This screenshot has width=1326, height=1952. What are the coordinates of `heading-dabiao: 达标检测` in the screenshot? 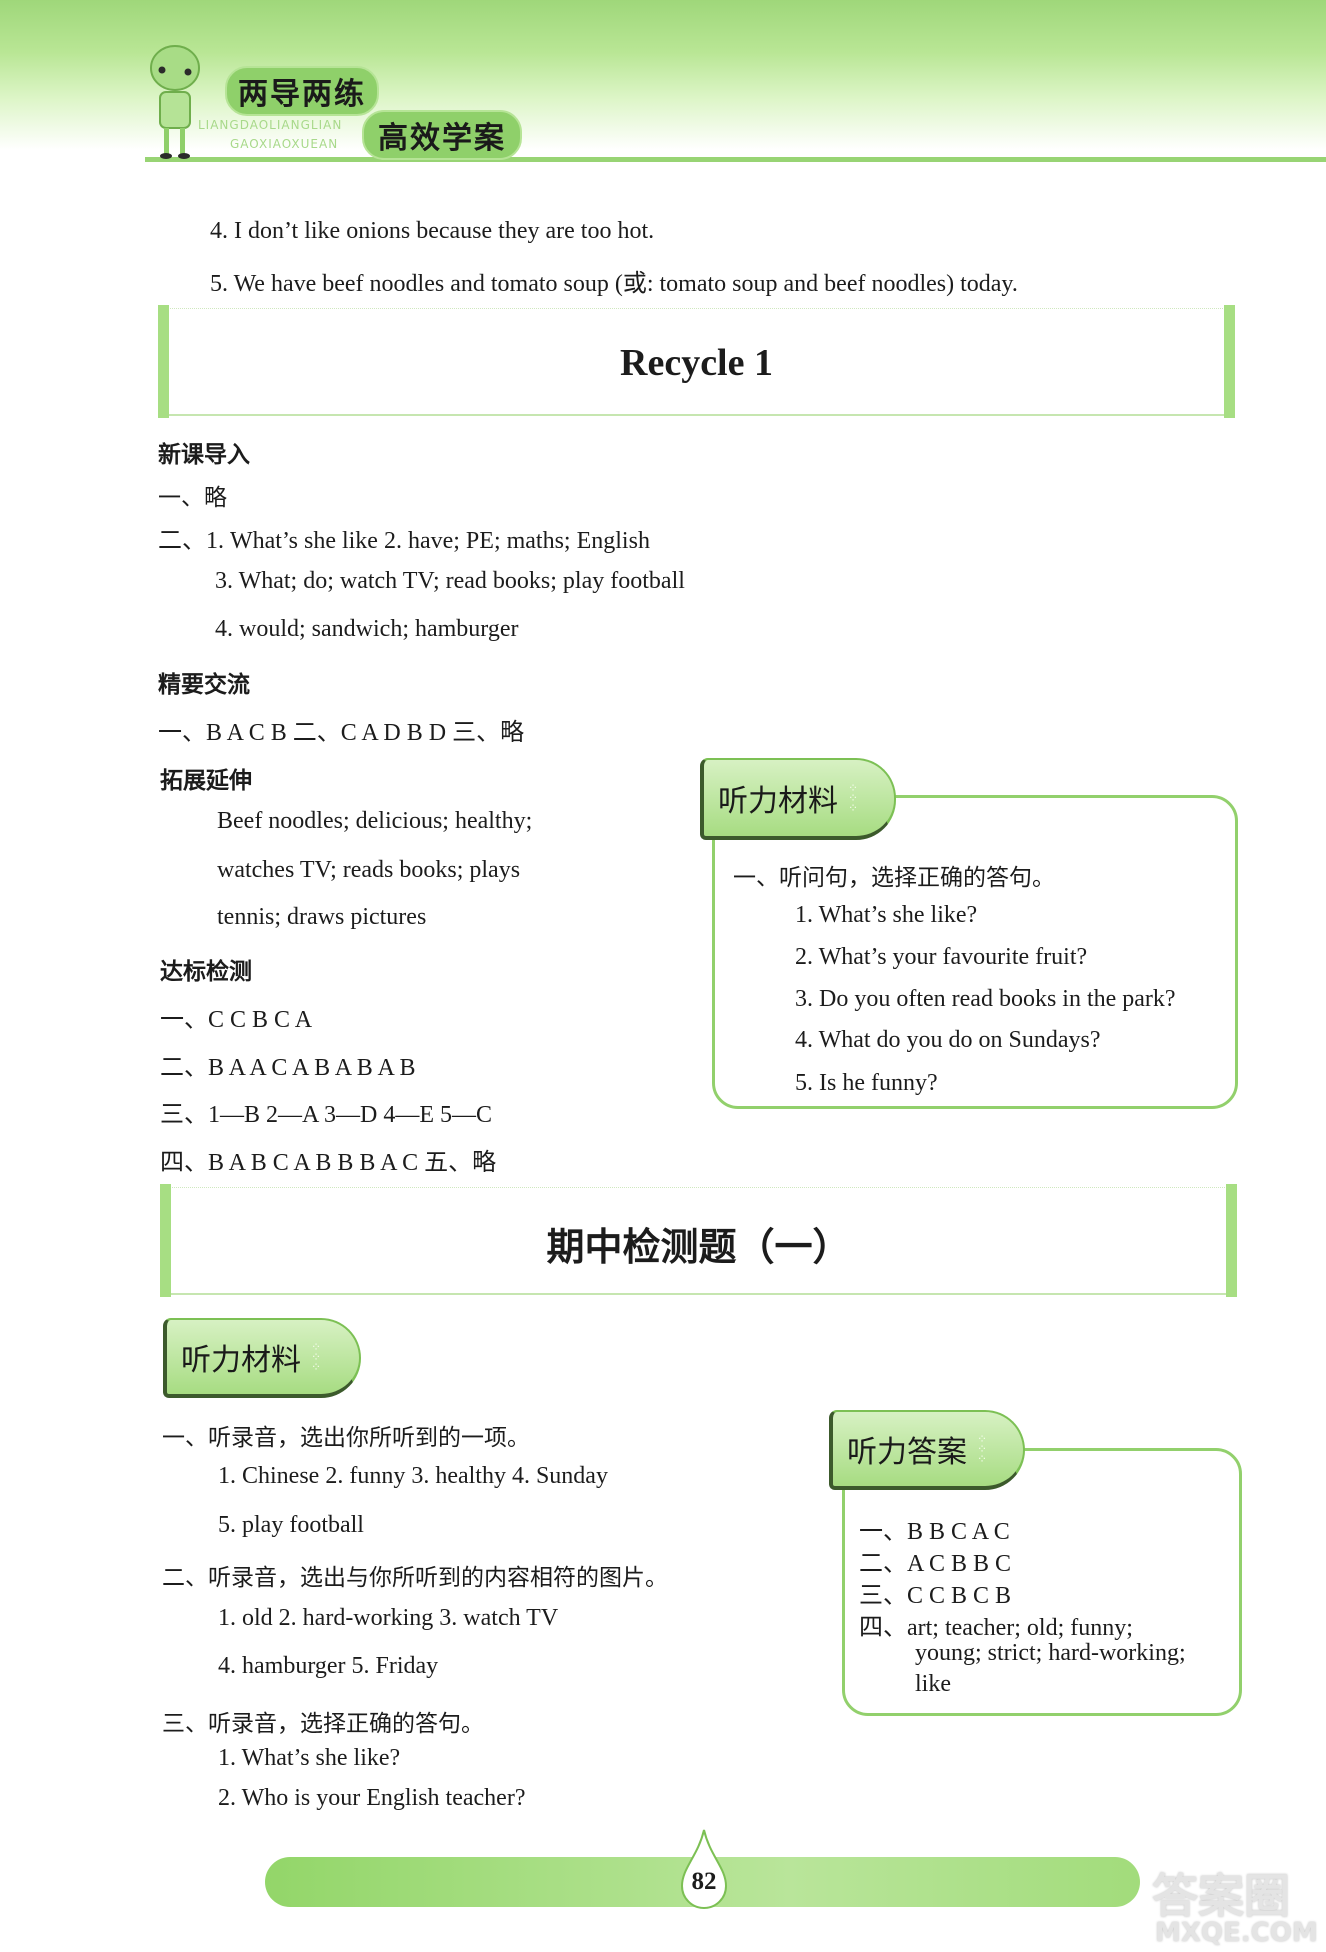 It's located at (206, 972).